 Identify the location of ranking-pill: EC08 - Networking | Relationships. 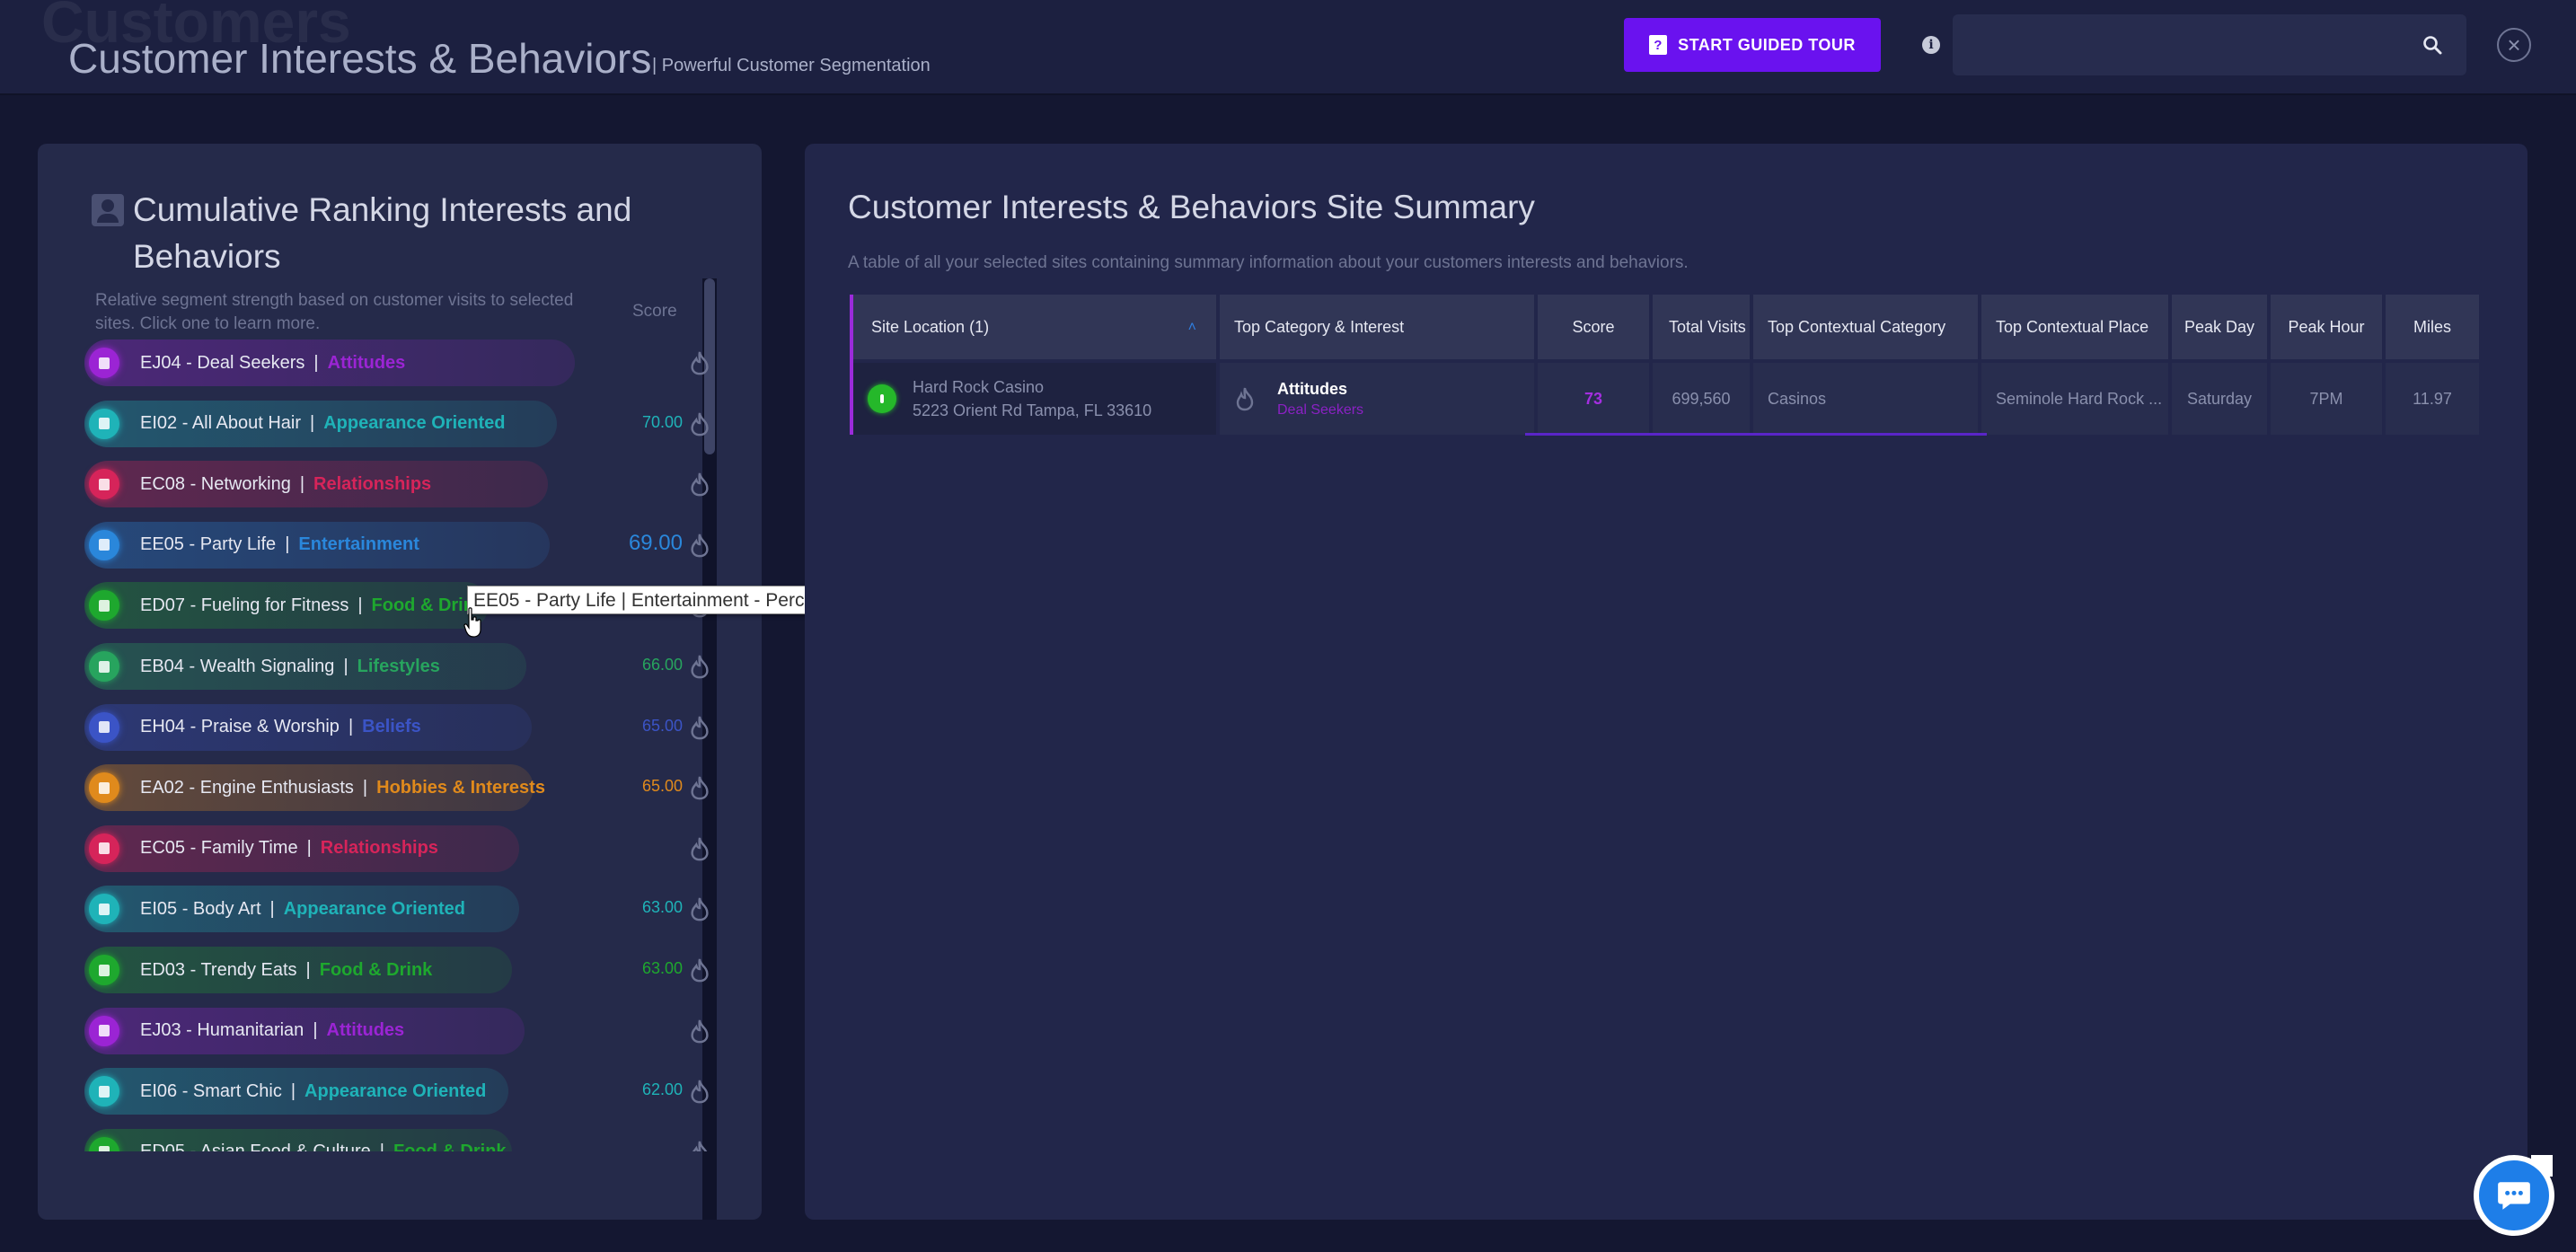
(316, 484).